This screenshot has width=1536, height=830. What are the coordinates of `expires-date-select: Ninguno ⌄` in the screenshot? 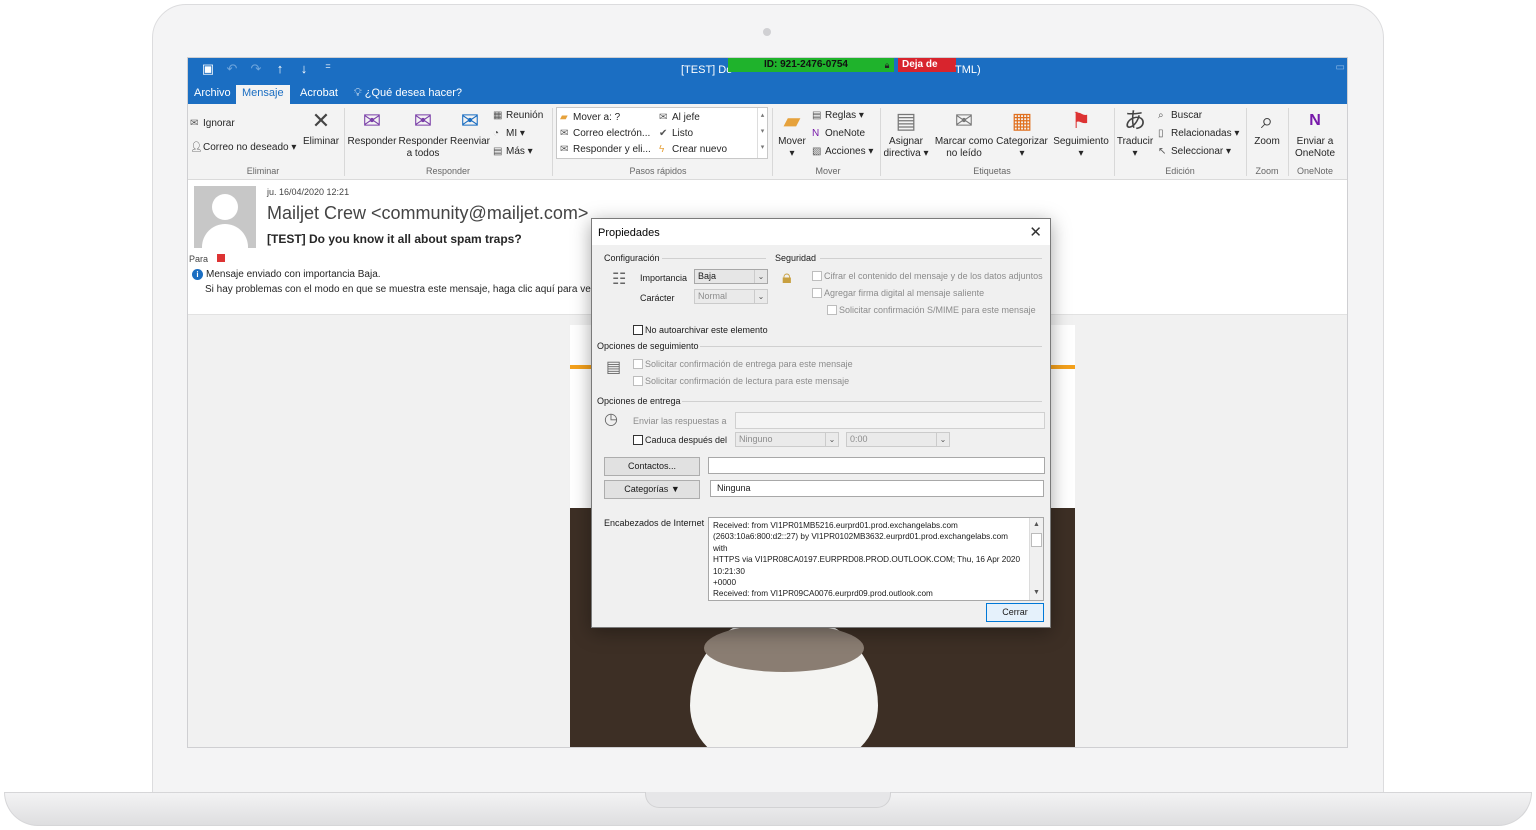 It's located at (787, 439).